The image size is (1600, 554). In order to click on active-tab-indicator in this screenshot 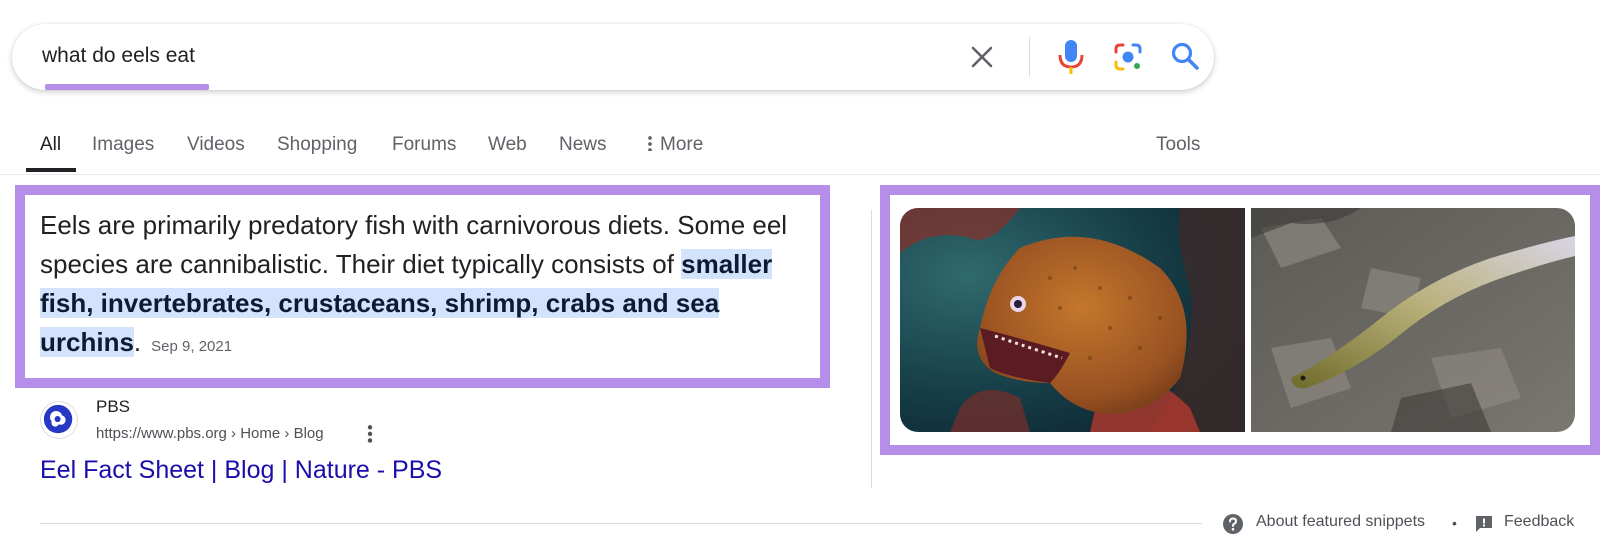, I will do `click(51, 170)`.